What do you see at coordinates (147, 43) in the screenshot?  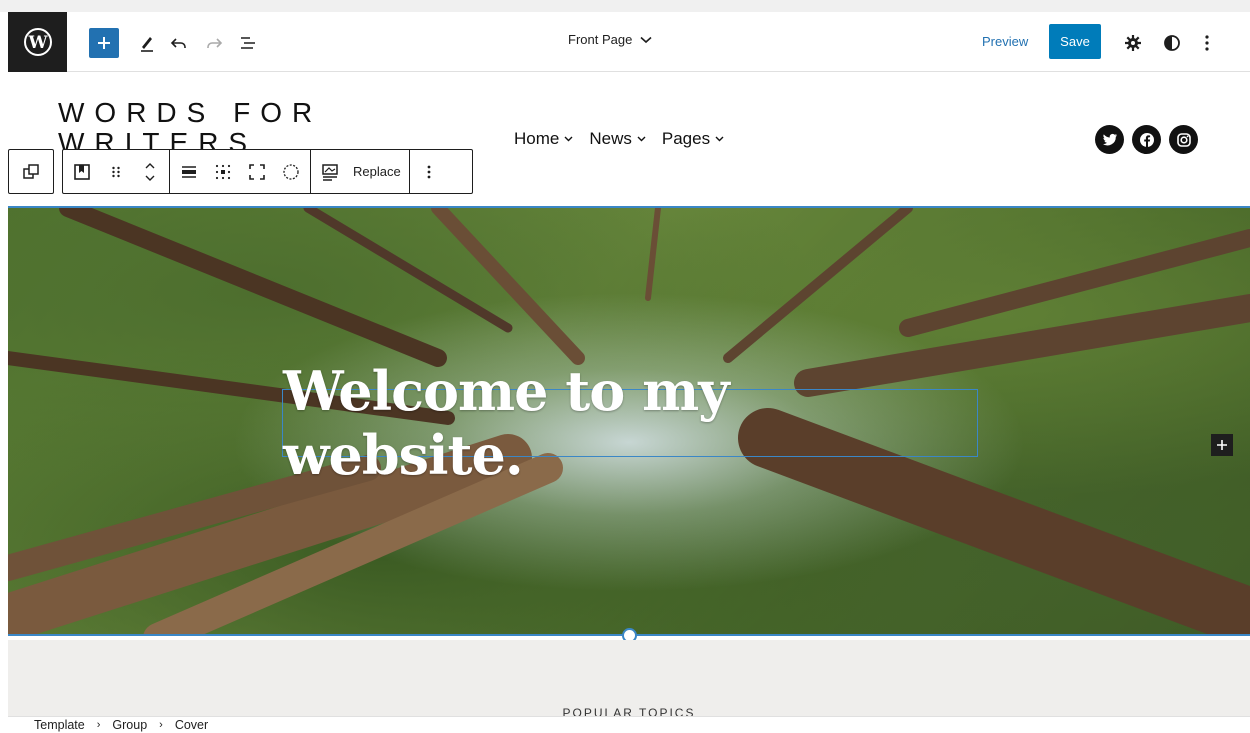 I see `edit-pencil-icon` at bounding box center [147, 43].